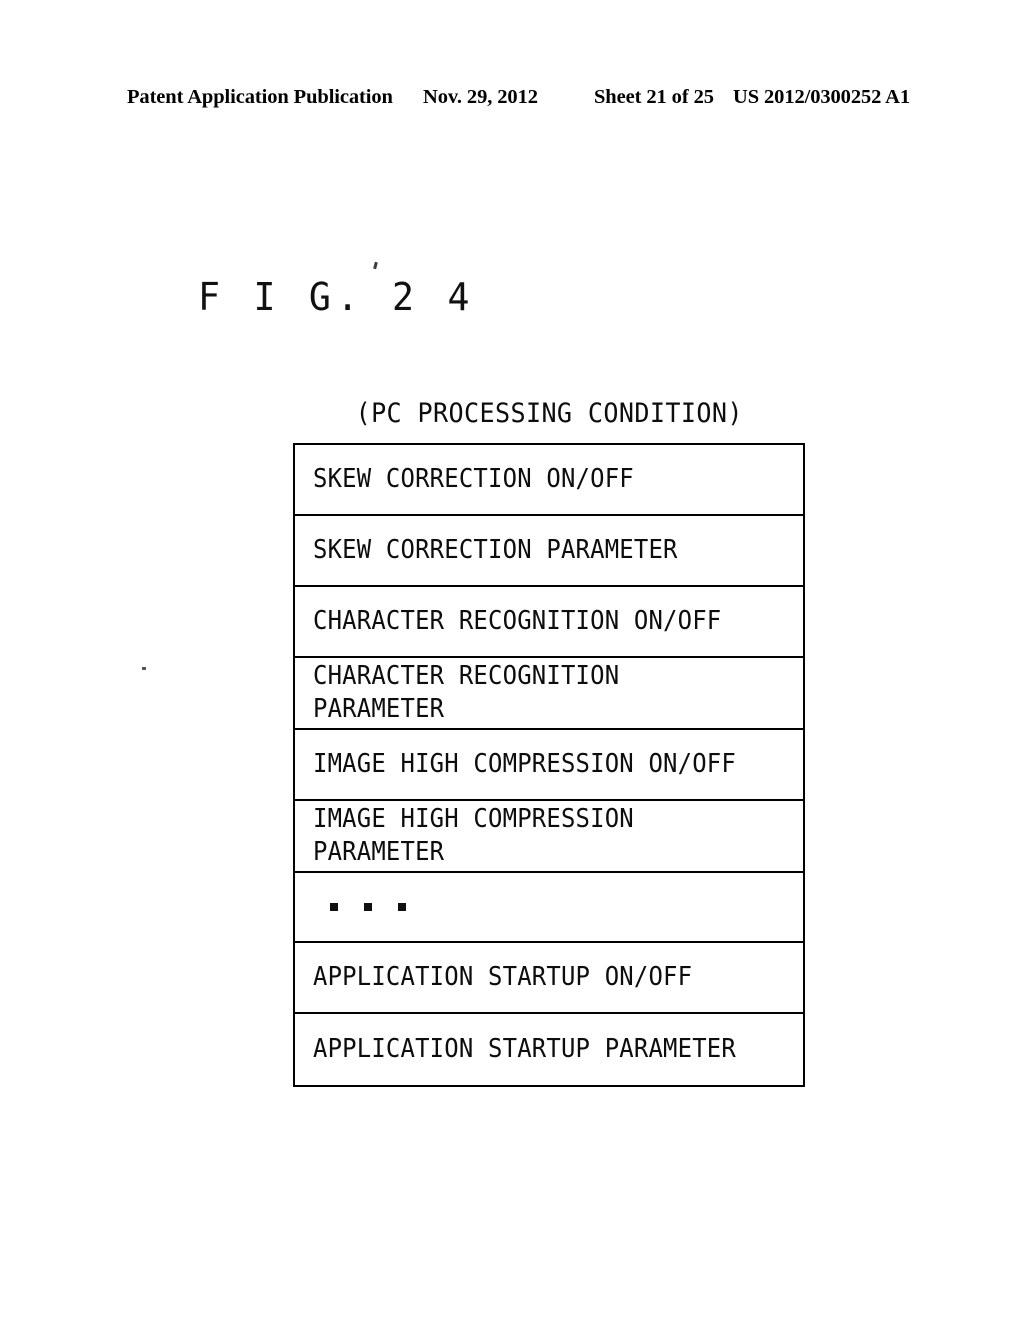 The height and width of the screenshot is (1320, 1024). What do you see at coordinates (144, 668) in the screenshot?
I see `scan-artifact-speck` at bounding box center [144, 668].